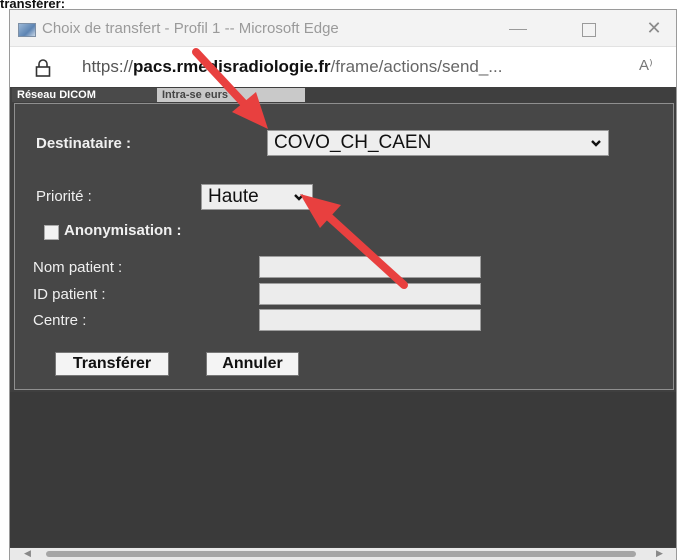  What do you see at coordinates (84, 143) in the screenshot?
I see `destinataire-label: Destinataire :` at bounding box center [84, 143].